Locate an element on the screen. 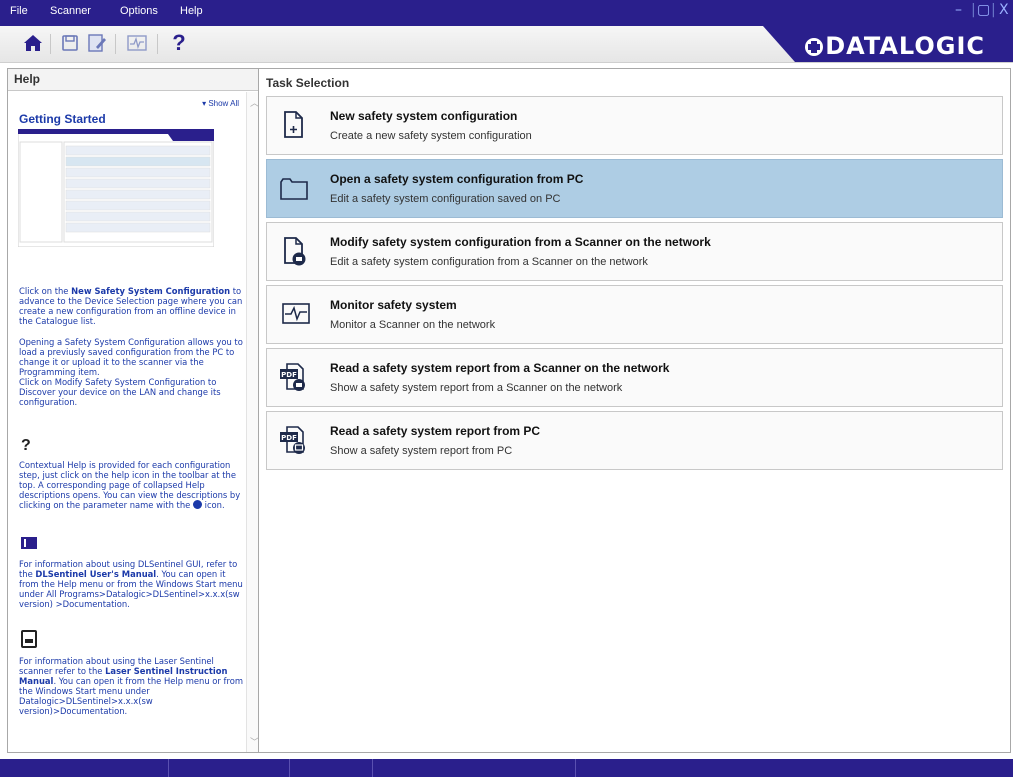 The height and width of the screenshot is (777, 1013). menu-bar: File Scanner Options Help – | ▢ | X is located at coordinates (506, 13).